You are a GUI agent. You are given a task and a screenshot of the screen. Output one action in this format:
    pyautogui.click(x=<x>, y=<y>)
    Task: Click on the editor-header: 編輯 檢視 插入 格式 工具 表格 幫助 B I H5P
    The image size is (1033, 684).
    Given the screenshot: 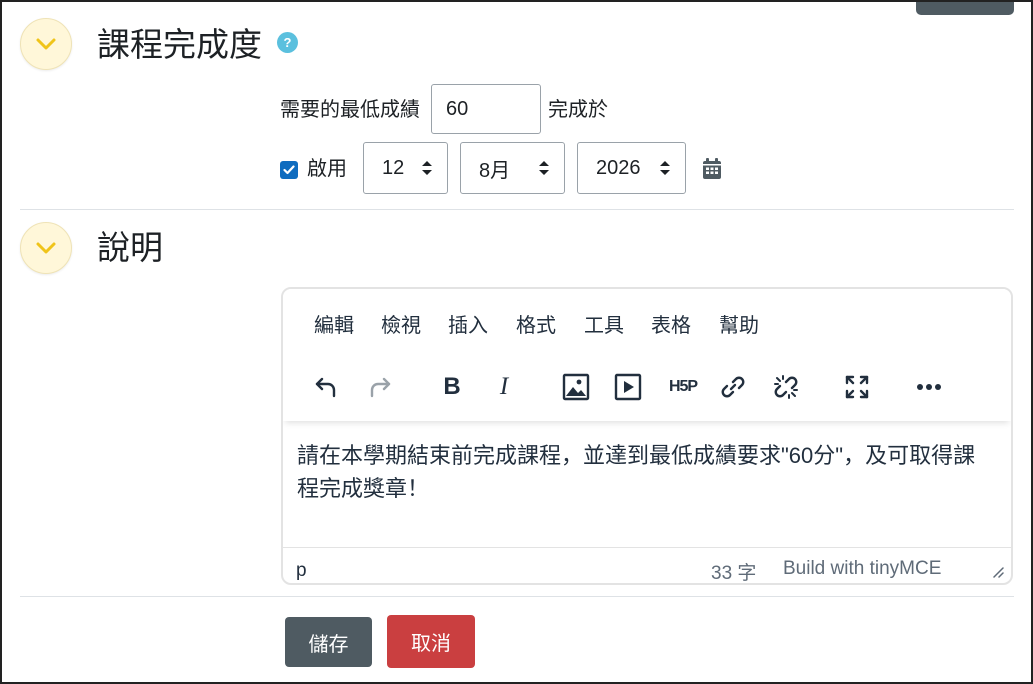 What is the action you would take?
    pyautogui.click(x=647, y=355)
    